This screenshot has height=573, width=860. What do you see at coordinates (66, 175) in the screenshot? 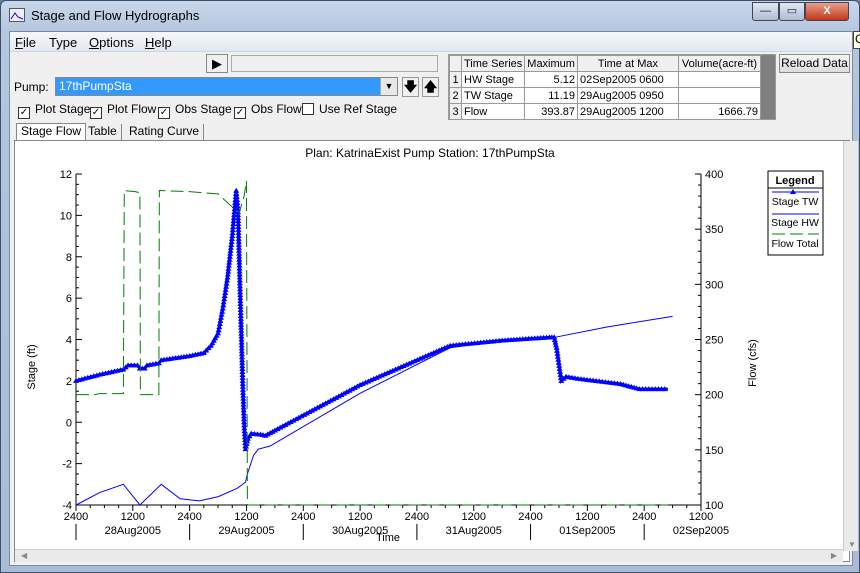
I see `y-tick-label: 12` at bounding box center [66, 175].